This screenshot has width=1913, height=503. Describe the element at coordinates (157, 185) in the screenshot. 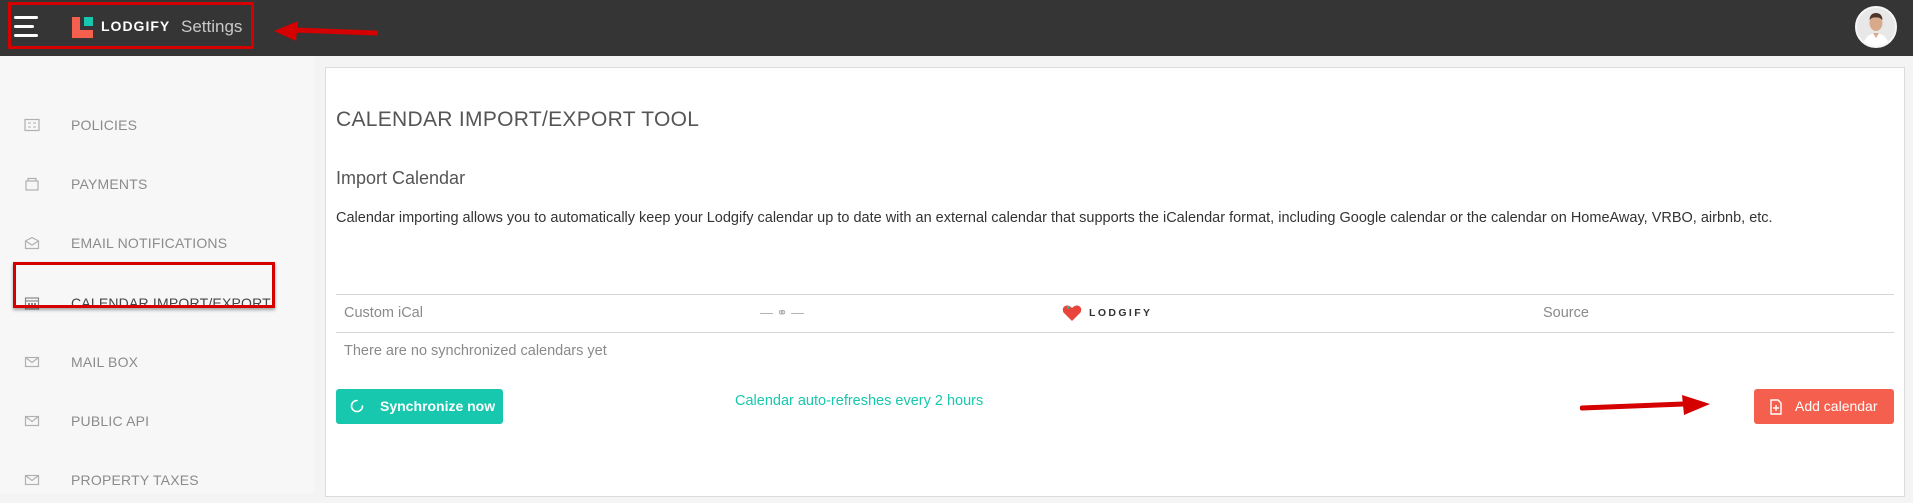

I see `sidebar-item-payments: PAYMENTS` at that location.